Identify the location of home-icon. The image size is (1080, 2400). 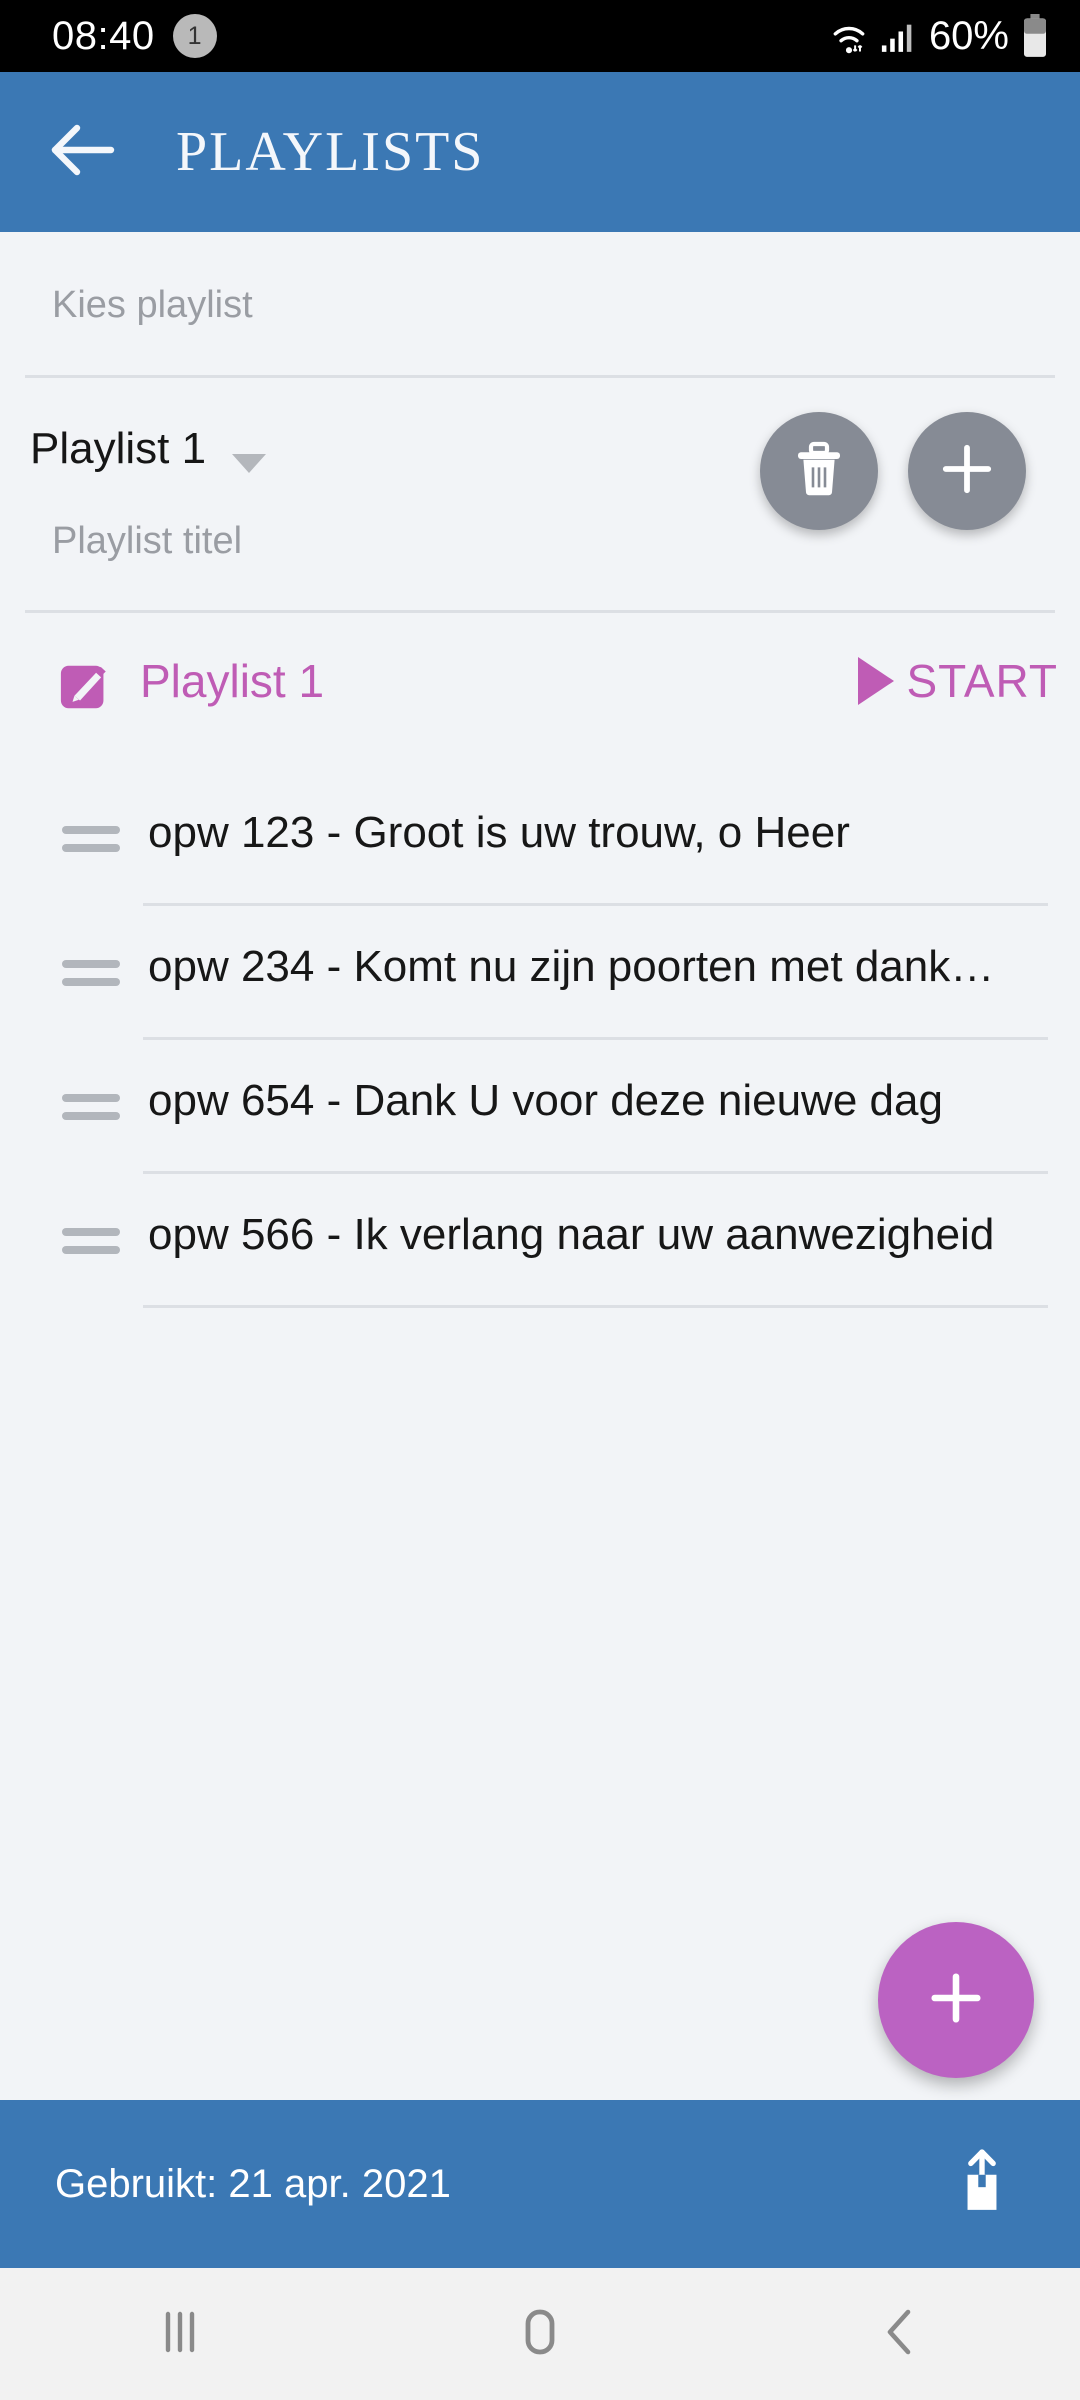
(540, 2334).